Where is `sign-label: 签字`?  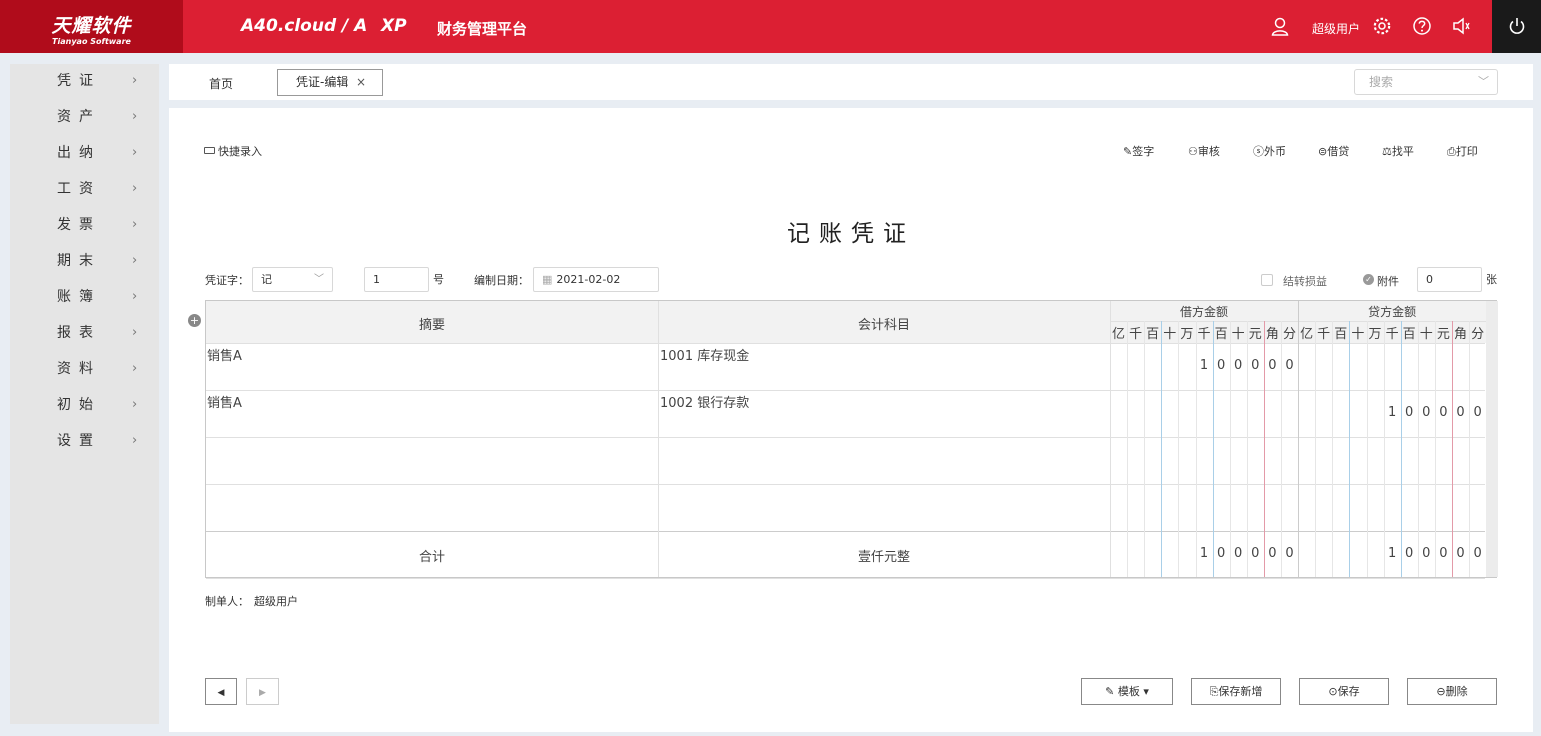
sign-label: 签字 is located at coordinates (1143, 151).